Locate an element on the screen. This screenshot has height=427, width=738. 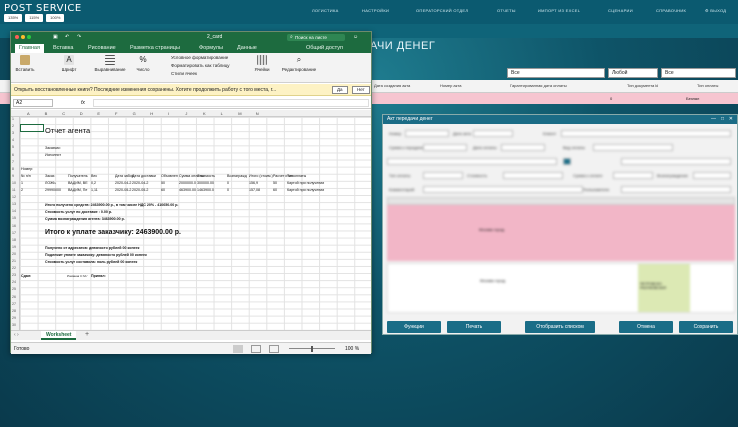
column-header-e: E is located at coordinates (98, 113).